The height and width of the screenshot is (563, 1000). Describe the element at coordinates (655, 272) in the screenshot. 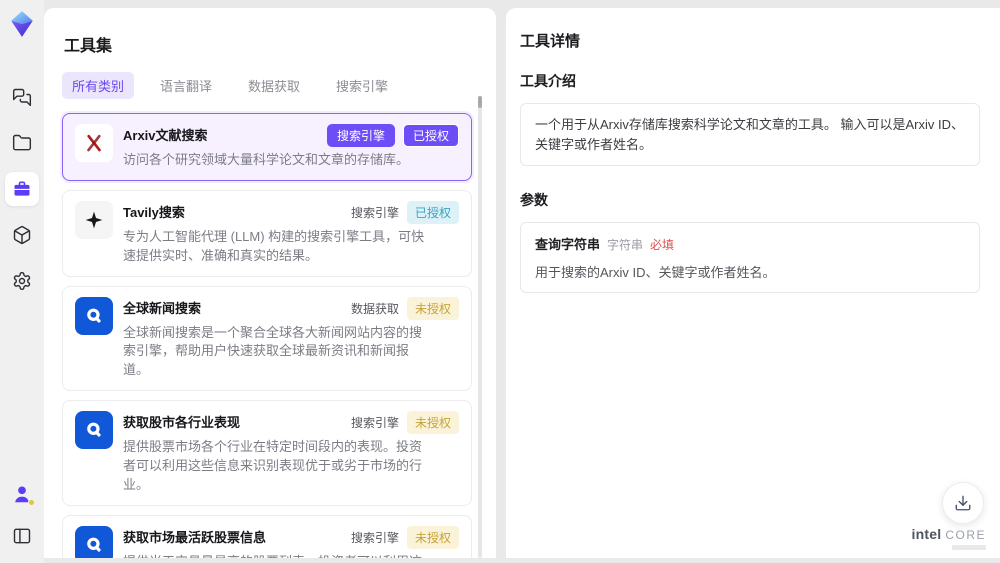

I see `param-description: 用于搜索的Arxiv ID、关键字或作者姓名。` at that location.